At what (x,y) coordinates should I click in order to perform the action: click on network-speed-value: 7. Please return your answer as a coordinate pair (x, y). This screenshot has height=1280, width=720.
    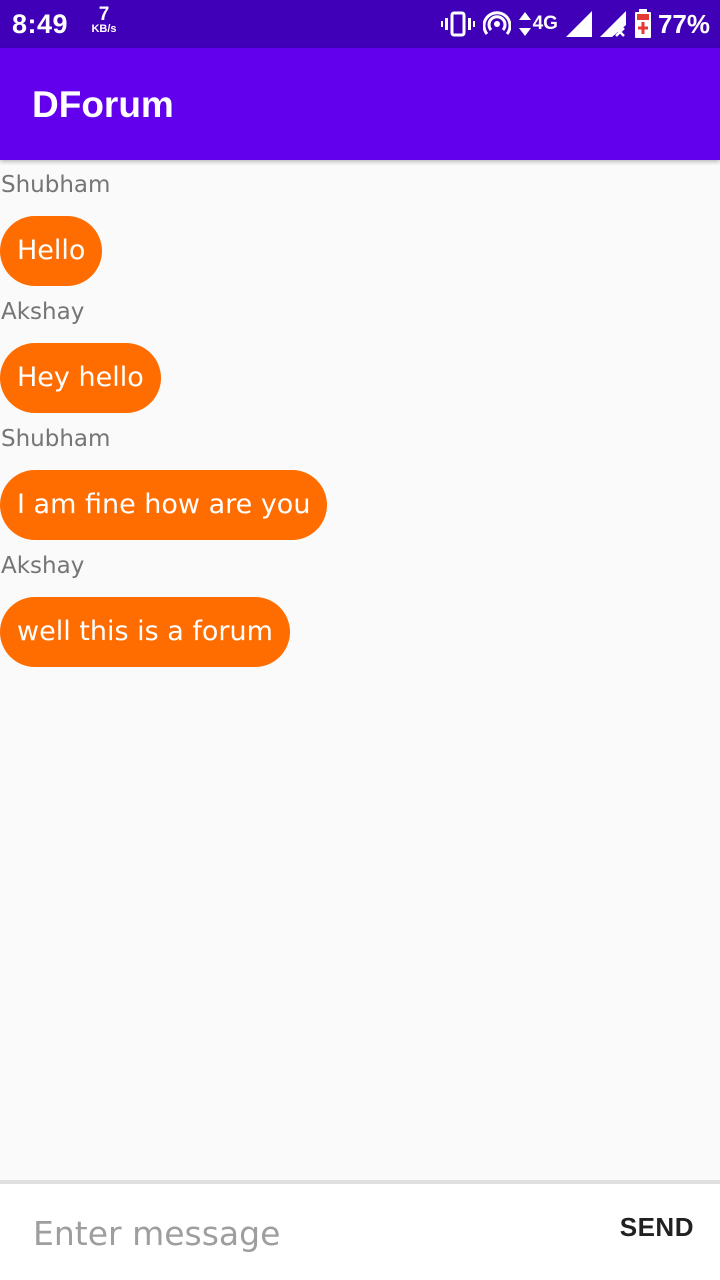
    Looking at the image, I should click on (104, 14).